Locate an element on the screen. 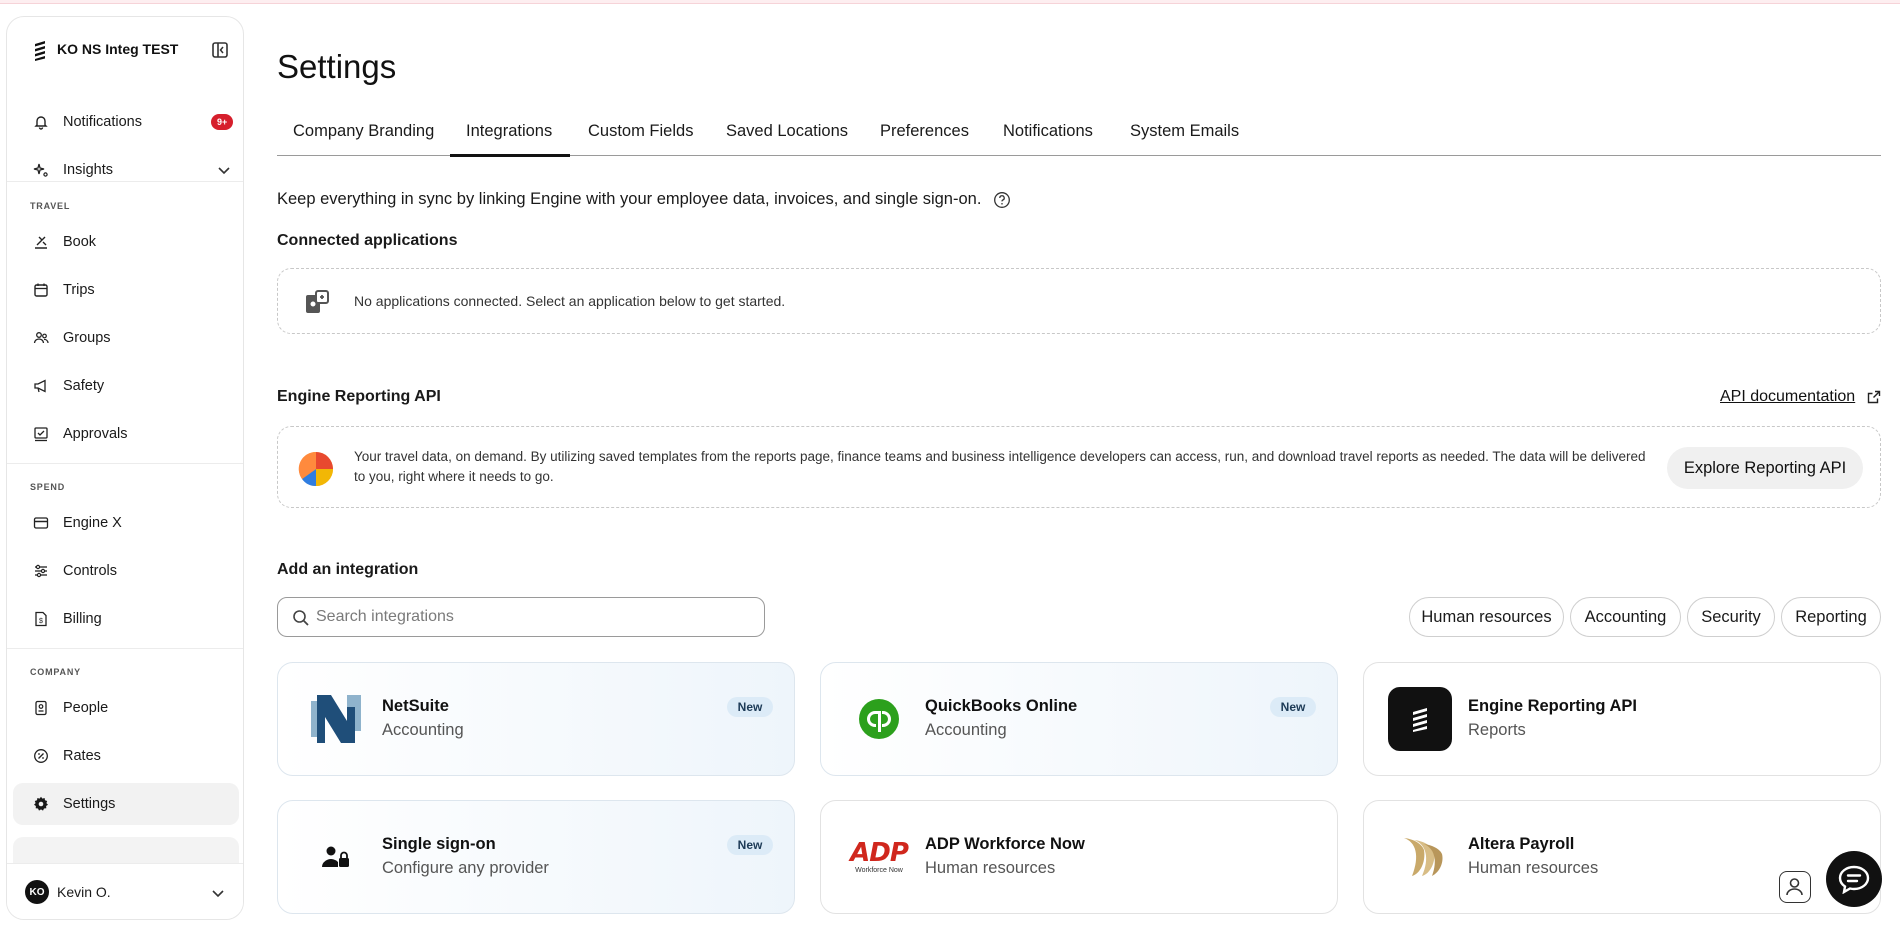 This screenshot has width=1900, height=928. id-badge-icon is located at coordinates (41, 708).